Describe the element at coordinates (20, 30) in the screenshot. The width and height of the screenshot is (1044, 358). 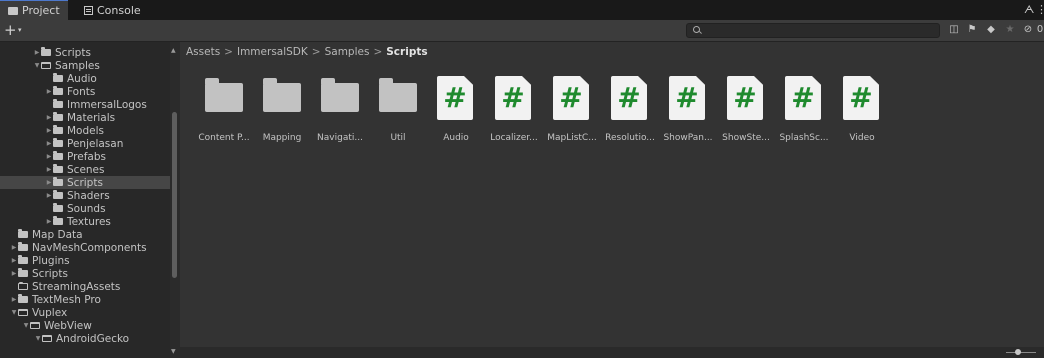
I see `chevron-down-icon: ▾` at that location.